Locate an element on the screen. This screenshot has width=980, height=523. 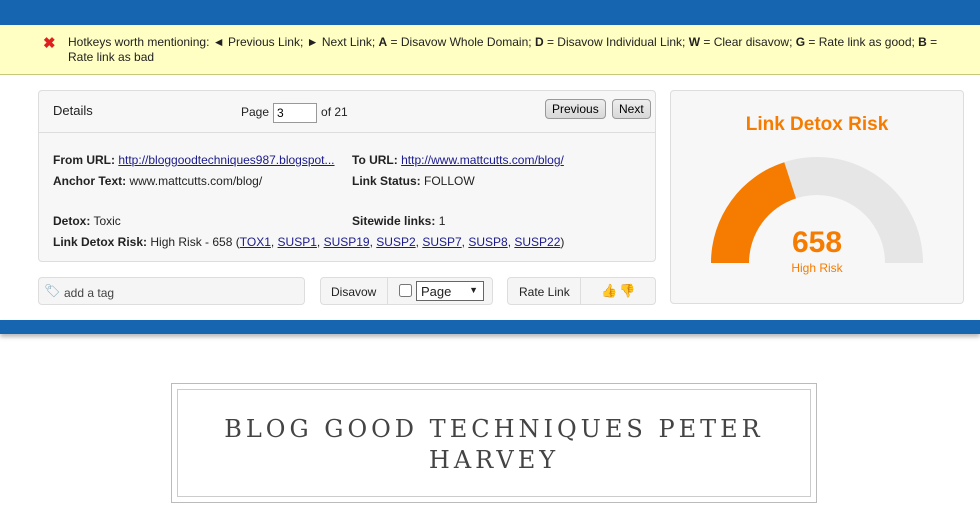
label: From URL: is located at coordinates (84, 160).